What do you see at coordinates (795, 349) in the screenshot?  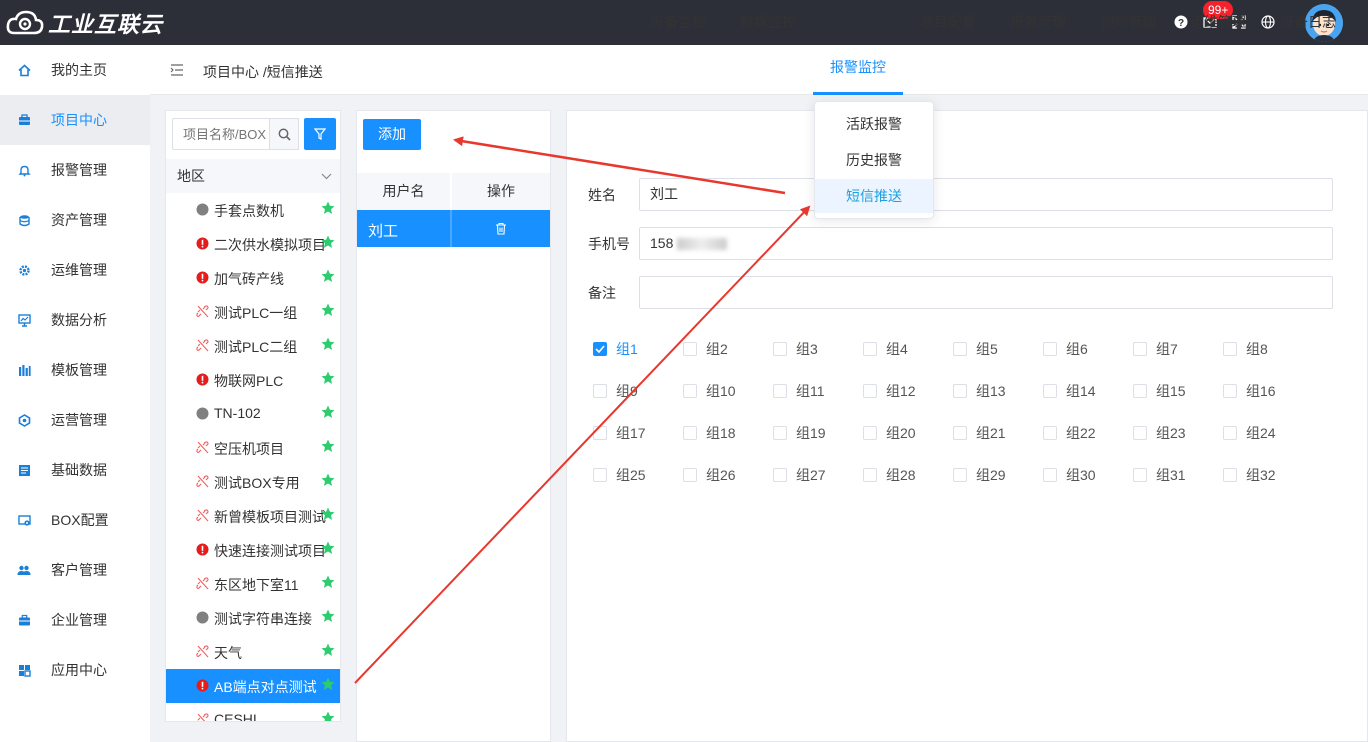 I see `group-checkbox: 组3` at bounding box center [795, 349].